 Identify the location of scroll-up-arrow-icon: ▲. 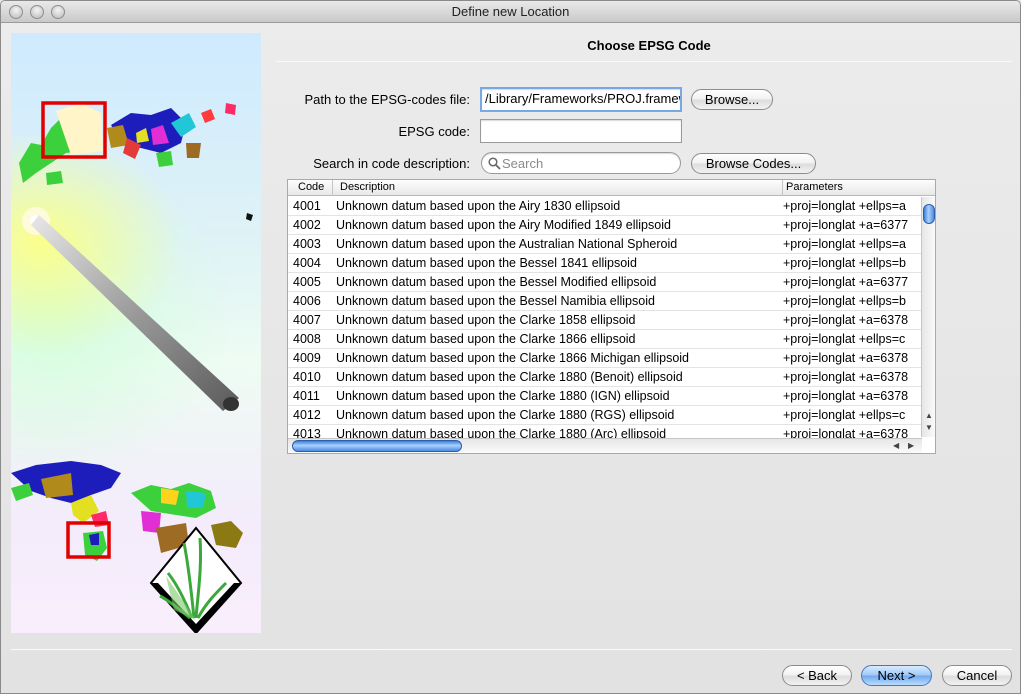
(929, 415).